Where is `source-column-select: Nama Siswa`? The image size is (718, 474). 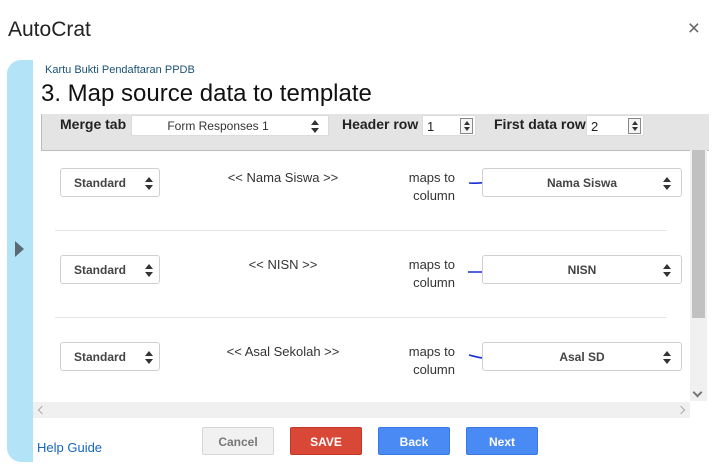
source-column-select: Nama Siswa is located at coordinates (582, 182).